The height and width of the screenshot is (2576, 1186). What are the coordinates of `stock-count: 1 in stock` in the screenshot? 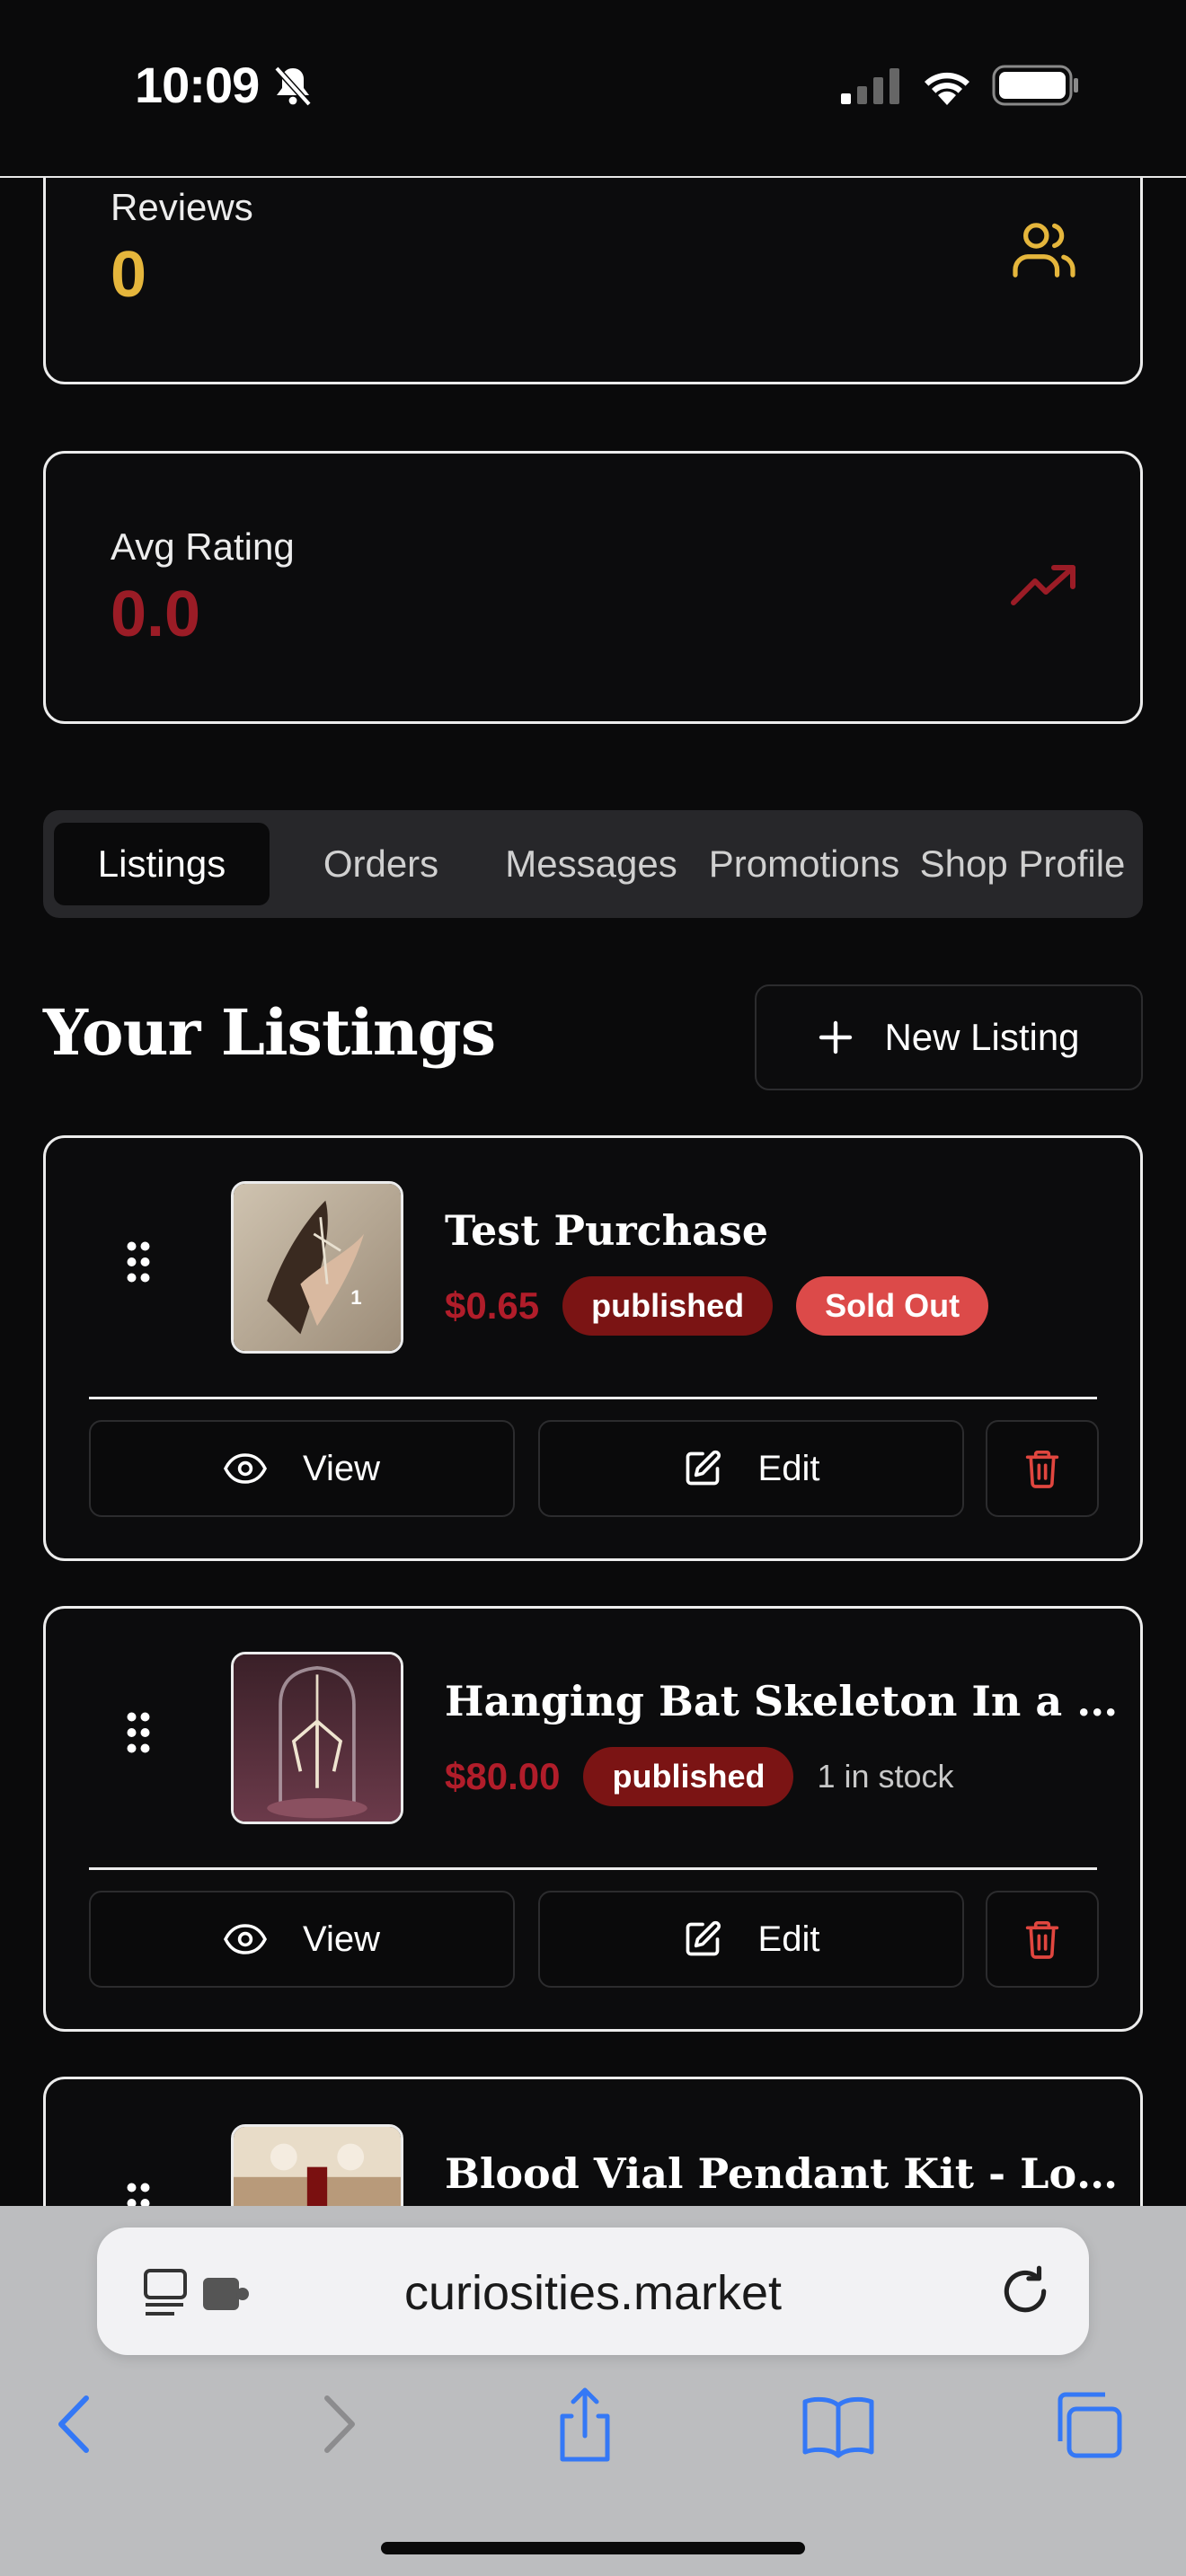 It's located at (885, 1776).